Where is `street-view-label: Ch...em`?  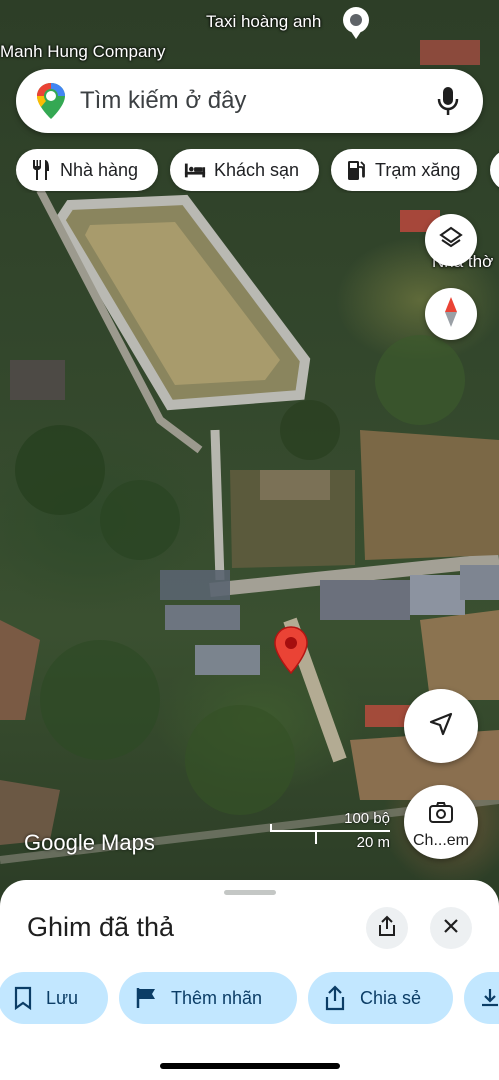
street-view-label: Ch...em is located at coordinates (440, 840).